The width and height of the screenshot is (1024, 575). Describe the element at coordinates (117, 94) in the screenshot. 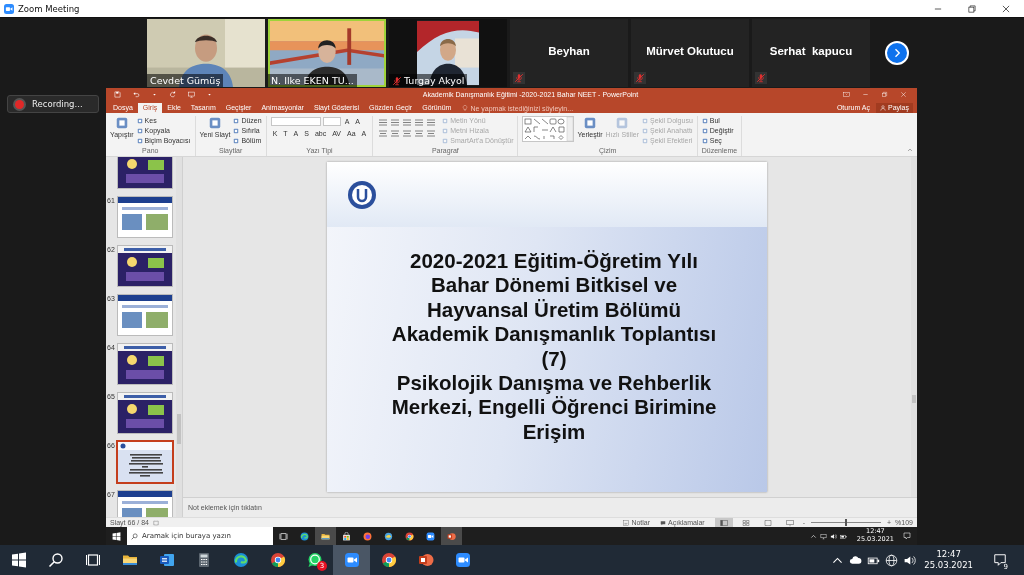

I see `save-icon` at that location.